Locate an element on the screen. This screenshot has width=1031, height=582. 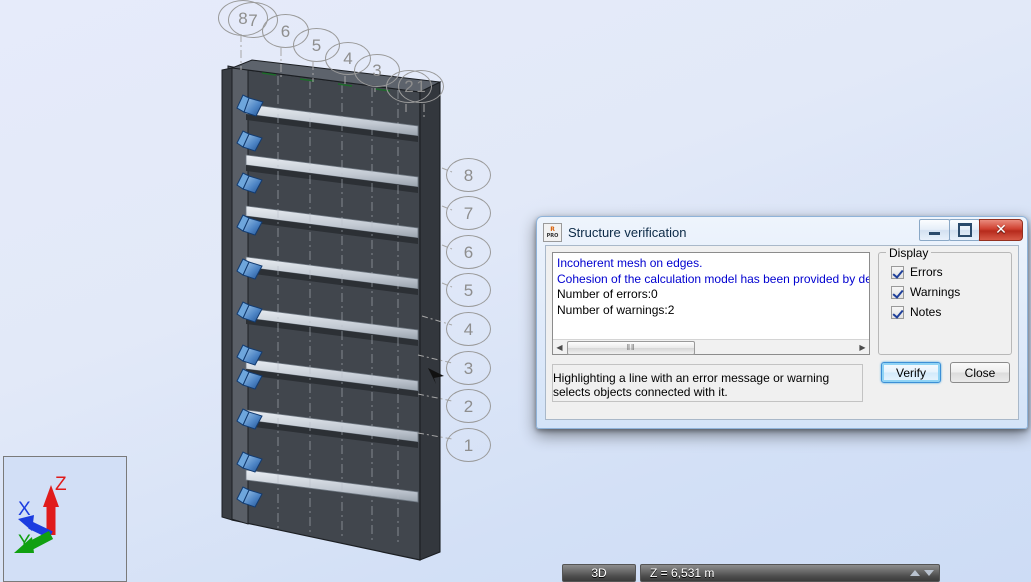
axis-label-y: Y is located at coordinates (24, 542).